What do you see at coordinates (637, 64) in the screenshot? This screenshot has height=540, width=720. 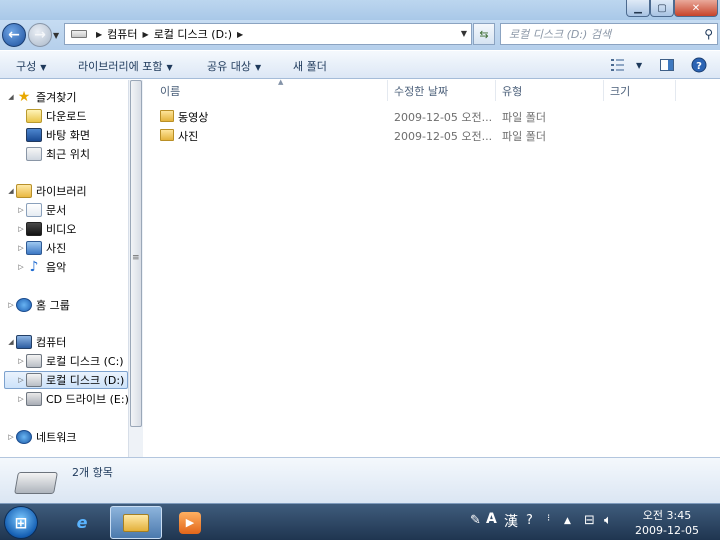 I see `view-dropdown-icon: ▼` at bounding box center [637, 64].